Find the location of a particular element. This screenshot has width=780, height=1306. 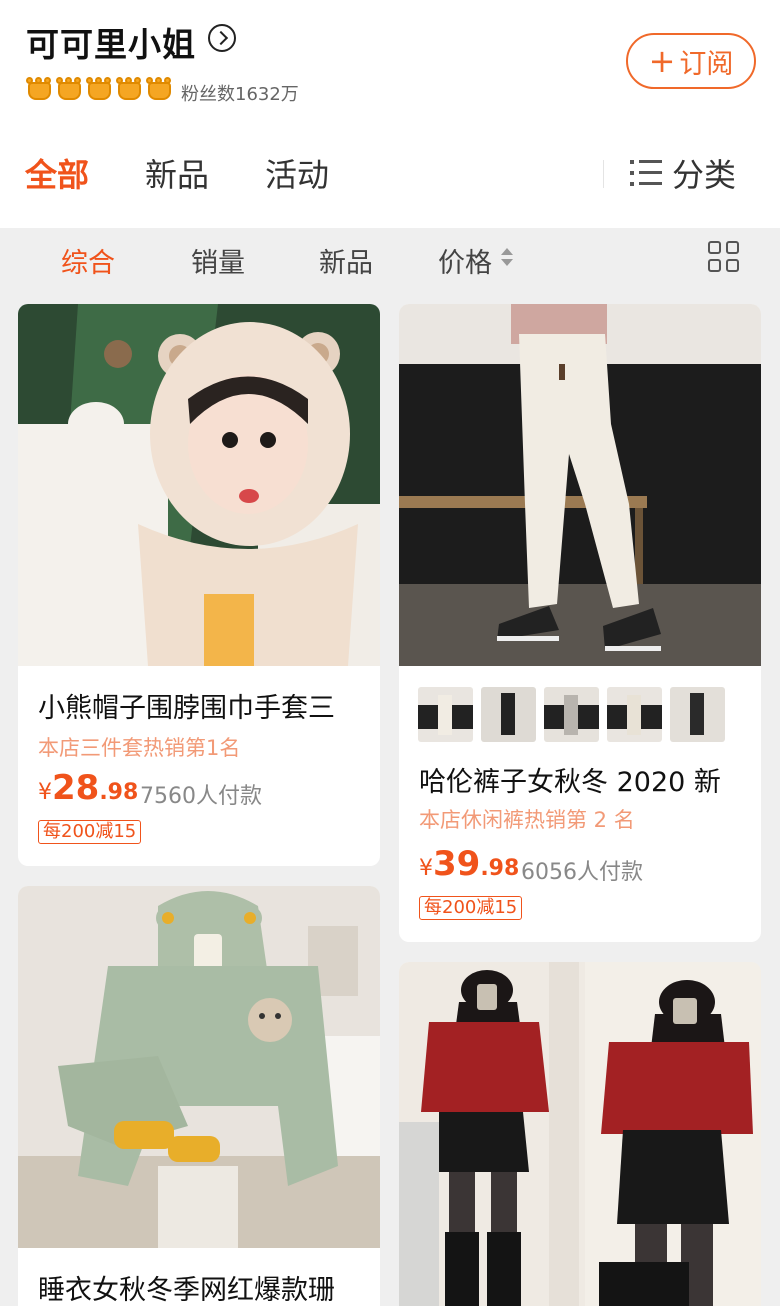

subscribe-label: 订阅 is located at coordinates (706, 64).